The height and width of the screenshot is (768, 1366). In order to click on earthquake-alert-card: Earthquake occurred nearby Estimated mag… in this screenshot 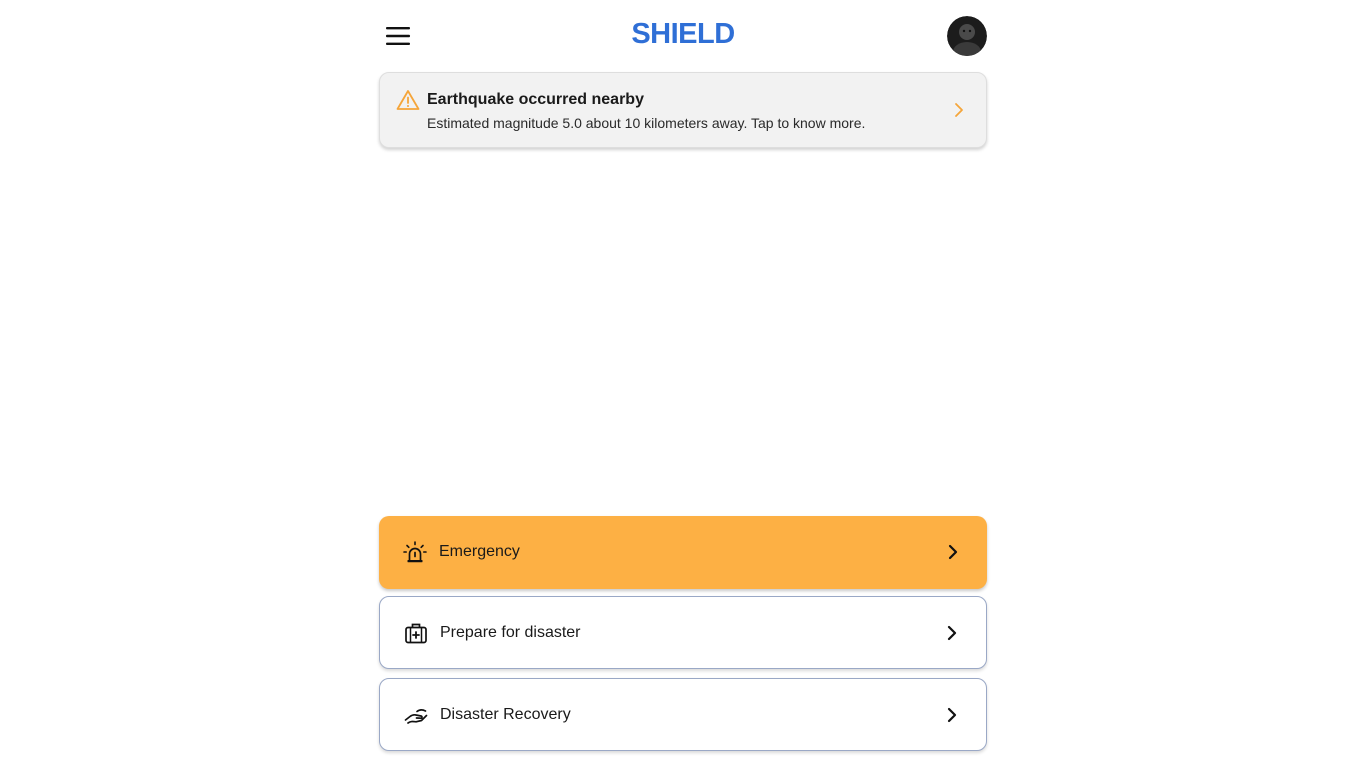, I will do `click(683, 110)`.